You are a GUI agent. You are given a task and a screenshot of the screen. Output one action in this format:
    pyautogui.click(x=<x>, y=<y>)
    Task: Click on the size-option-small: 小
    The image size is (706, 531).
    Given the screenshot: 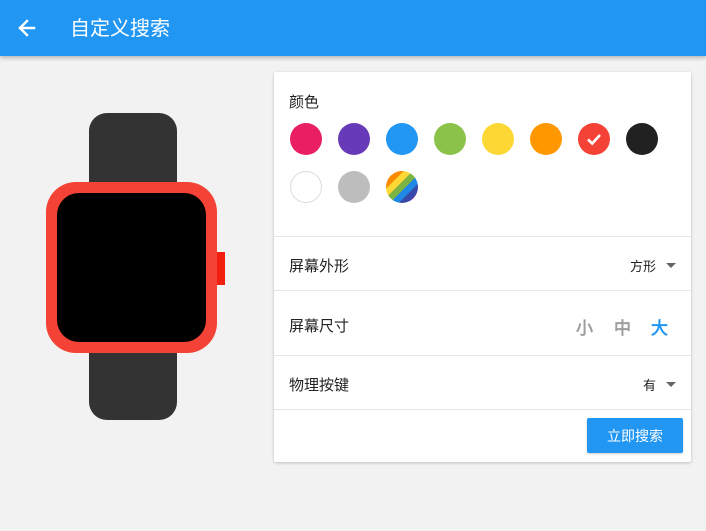 What is the action you would take?
    pyautogui.click(x=584, y=326)
    